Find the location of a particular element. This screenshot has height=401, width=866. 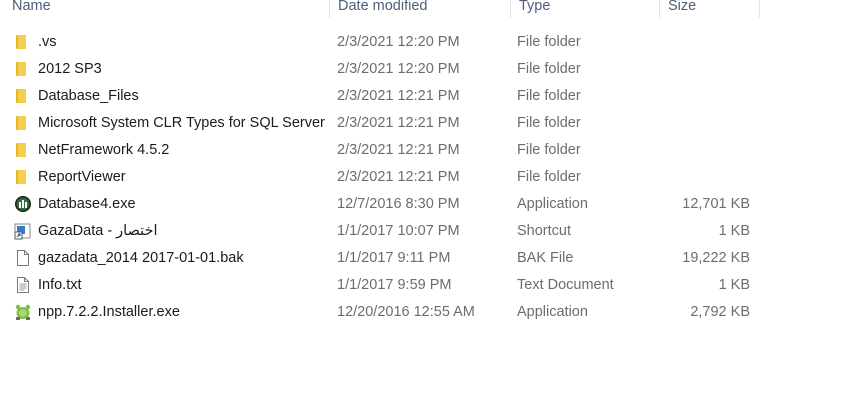

column-header-size: Size is located at coordinates (709, 9).